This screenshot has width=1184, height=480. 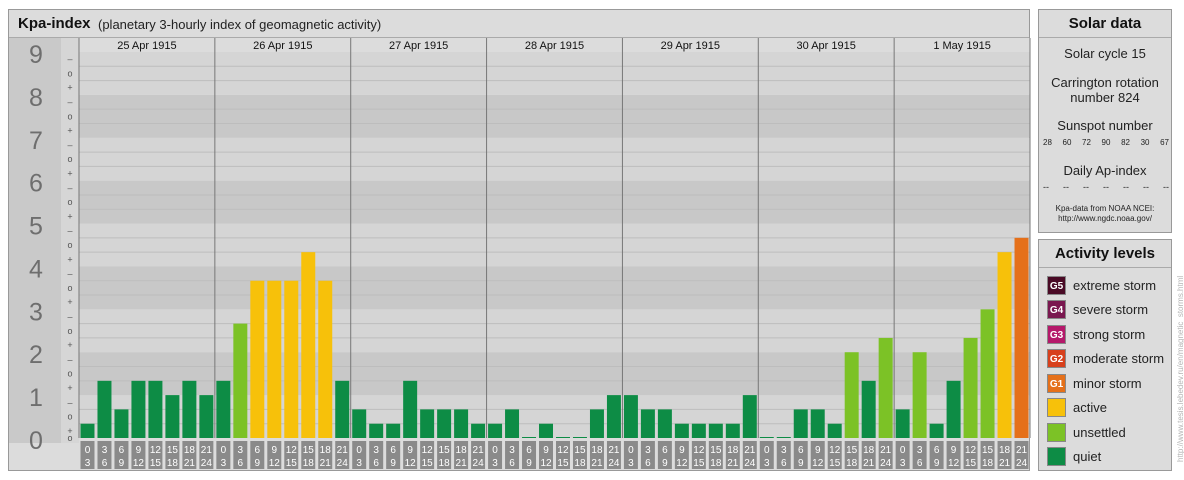 What do you see at coordinates (1105, 218) in the screenshot?
I see `source-url: http://www.ngdc.noaa.gov/` at bounding box center [1105, 218].